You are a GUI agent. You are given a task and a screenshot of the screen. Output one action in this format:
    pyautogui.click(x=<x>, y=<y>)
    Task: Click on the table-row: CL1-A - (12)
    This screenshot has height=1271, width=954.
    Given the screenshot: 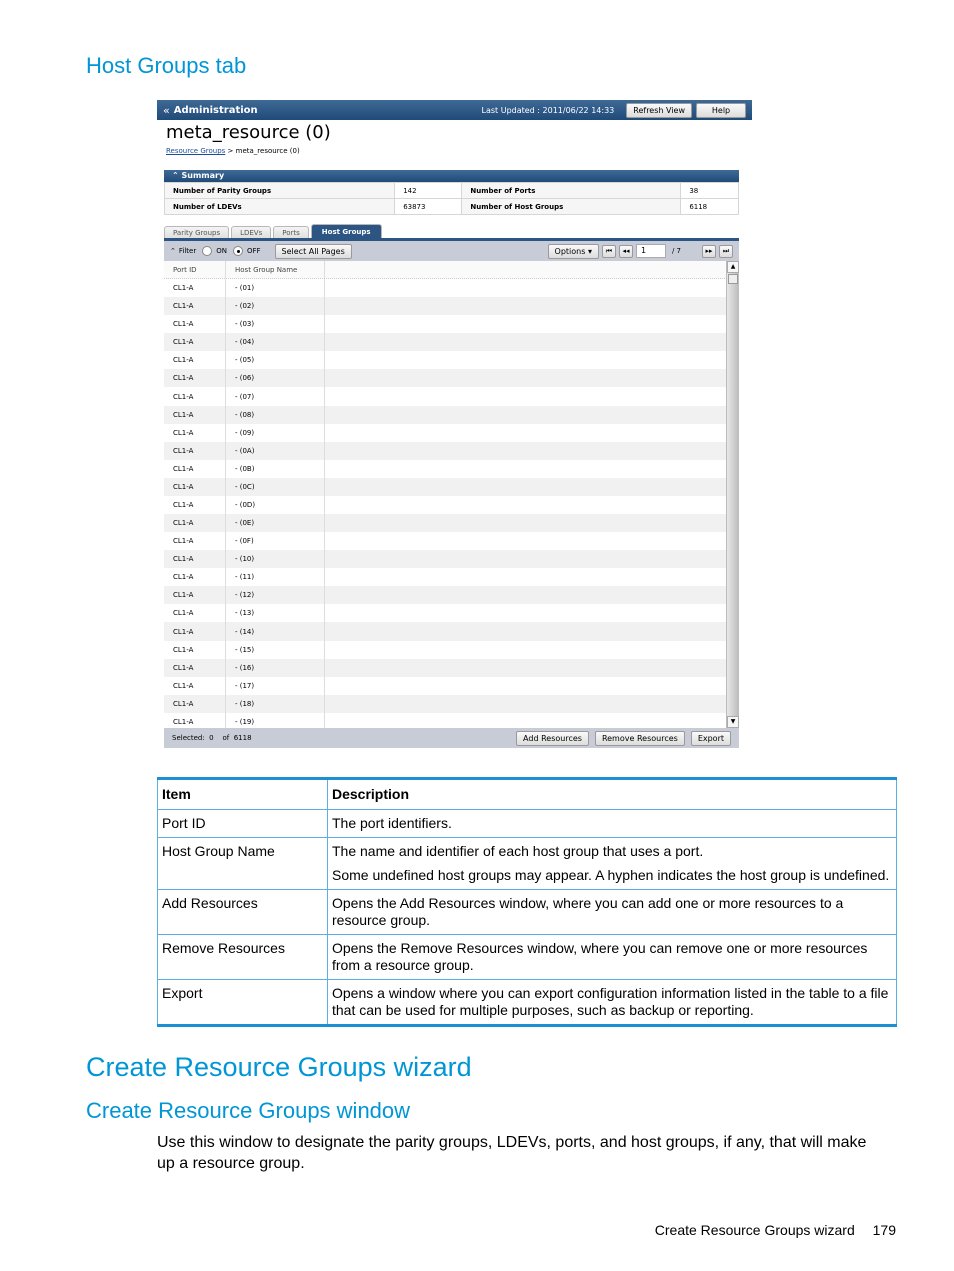 What is the action you would take?
    pyautogui.click(x=451, y=595)
    